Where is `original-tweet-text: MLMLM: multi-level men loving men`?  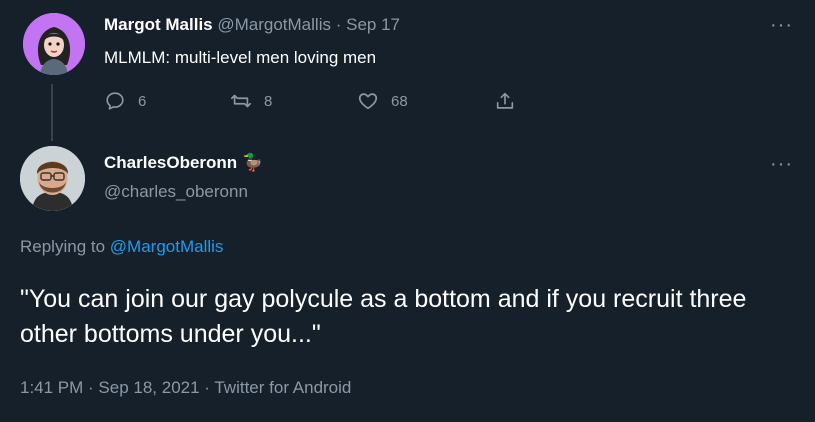
original-tweet-text: MLMLM: multi-level men loving men is located at coordinates (240, 57).